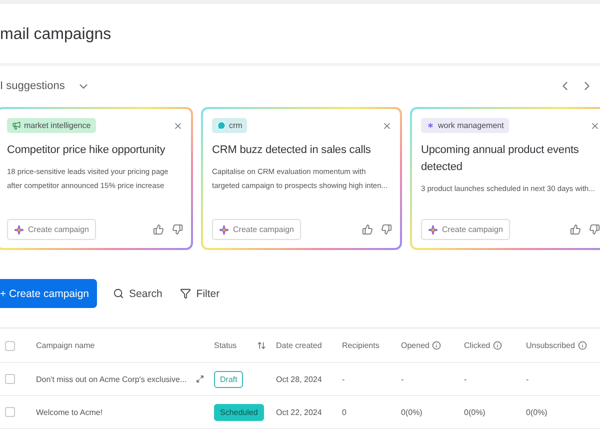  Describe the element at coordinates (200, 379) in the screenshot. I see `expand-icon` at that location.